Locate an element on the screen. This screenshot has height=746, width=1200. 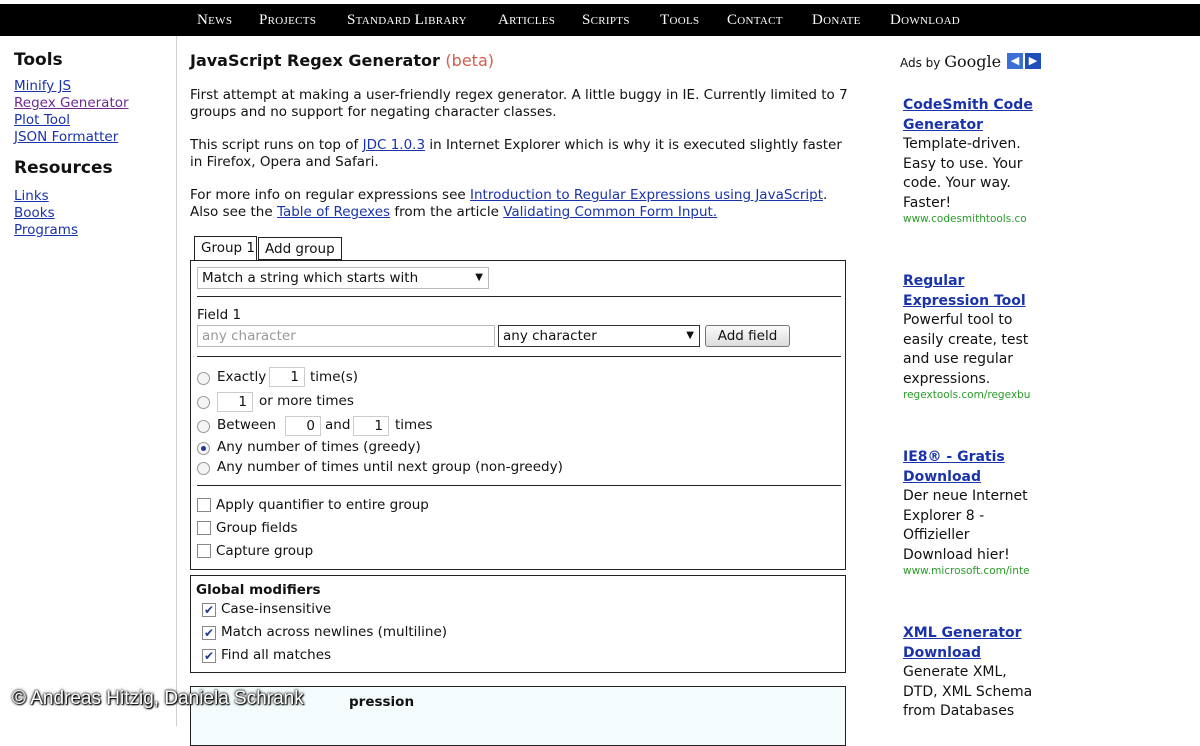
link-books: Books is located at coordinates (94, 213).